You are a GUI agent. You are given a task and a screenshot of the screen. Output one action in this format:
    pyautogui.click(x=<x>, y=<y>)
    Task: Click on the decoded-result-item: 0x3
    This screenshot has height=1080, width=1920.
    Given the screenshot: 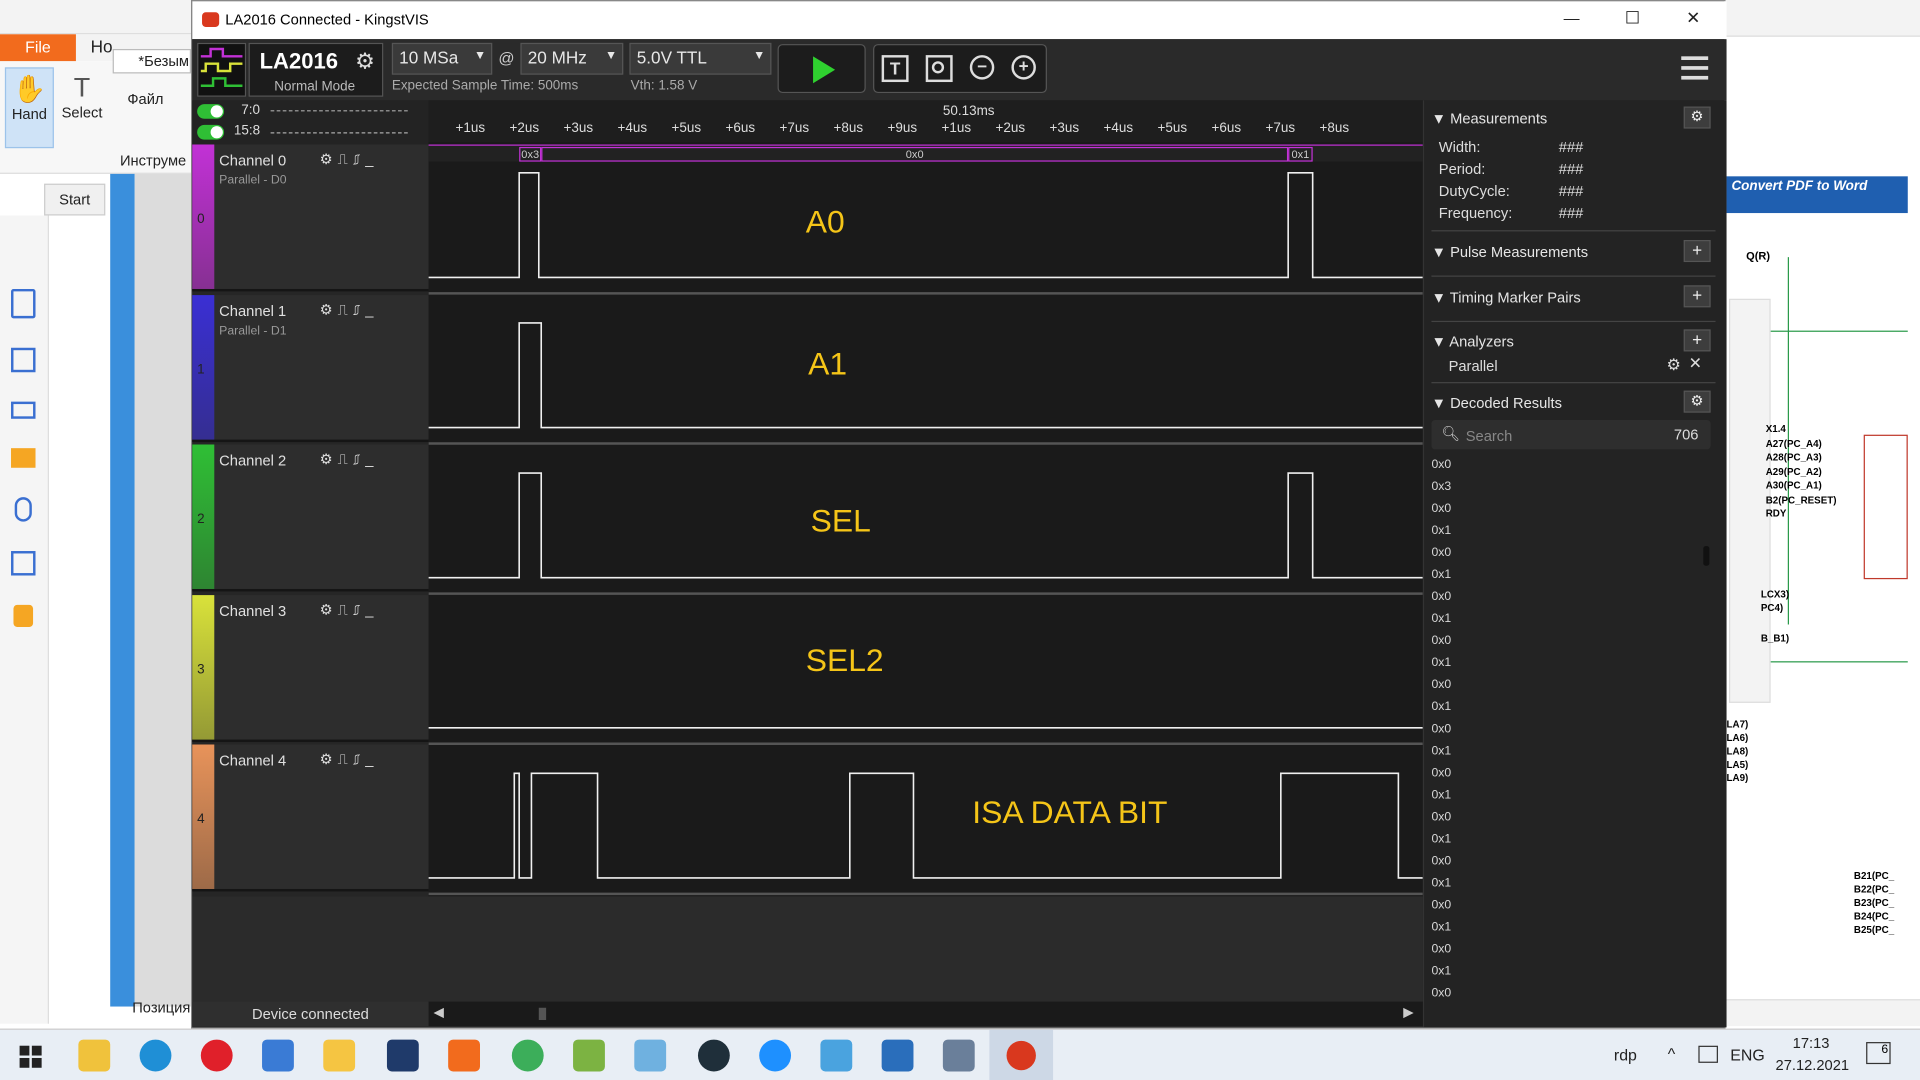 What is the action you would take?
    pyautogui.click(x=1441, y=486)
    